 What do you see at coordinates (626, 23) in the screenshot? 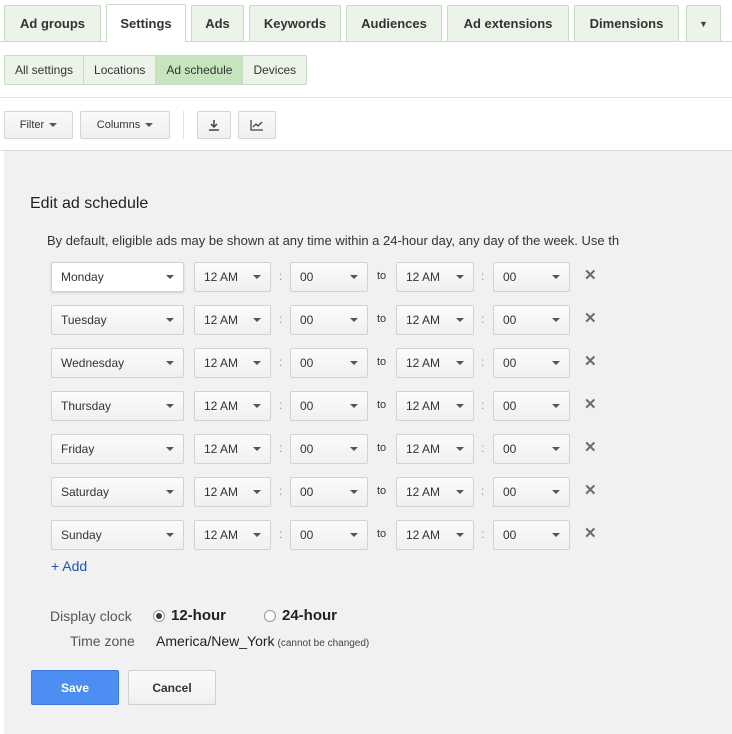
I see `tab-dimensions: Dimensions` at bounding box center [626, 23].